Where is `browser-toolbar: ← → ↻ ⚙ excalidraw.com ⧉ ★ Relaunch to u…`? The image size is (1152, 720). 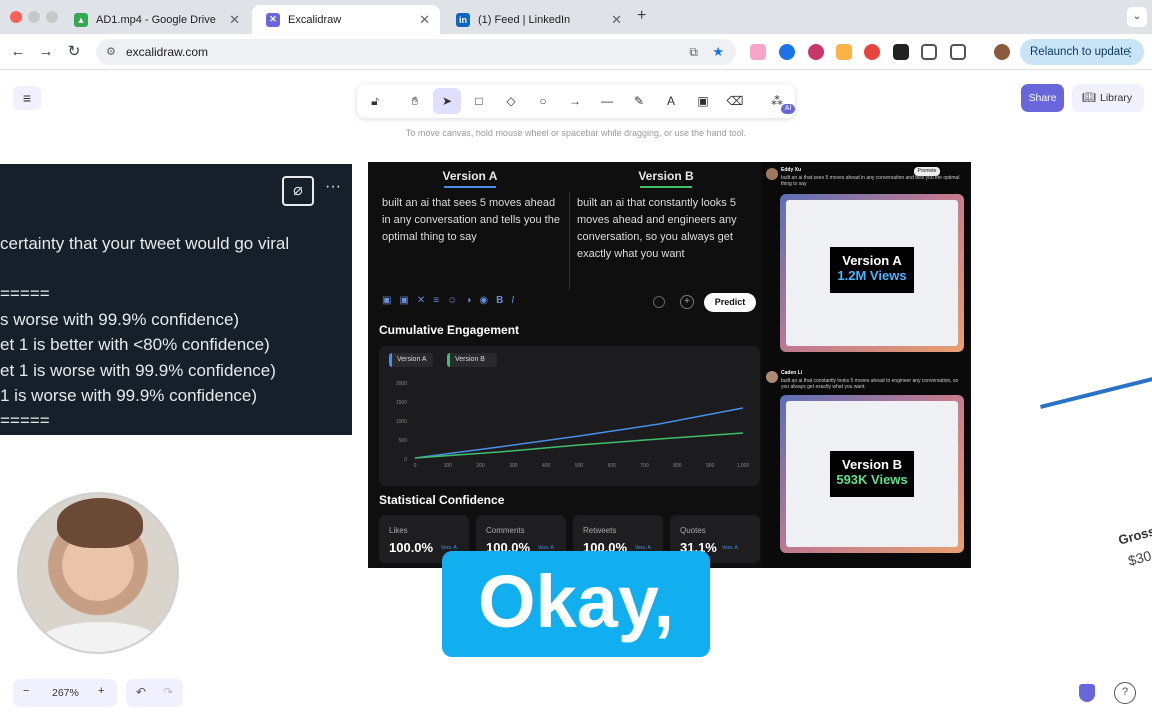 browser-toolbar: ← → ↻ ⚙ excalidraw.com ⧉ ★ Relaunch to u… is located at coordinates (576, 52).